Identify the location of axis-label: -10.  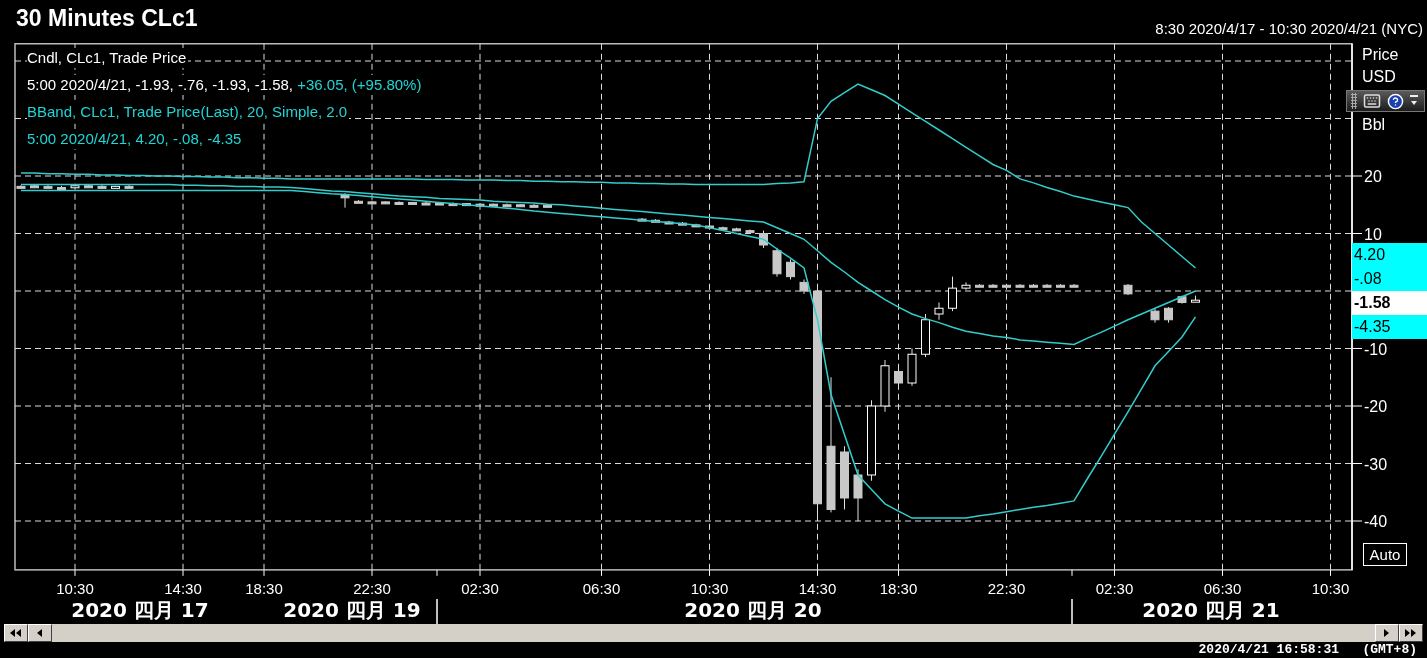
(1376, 349).